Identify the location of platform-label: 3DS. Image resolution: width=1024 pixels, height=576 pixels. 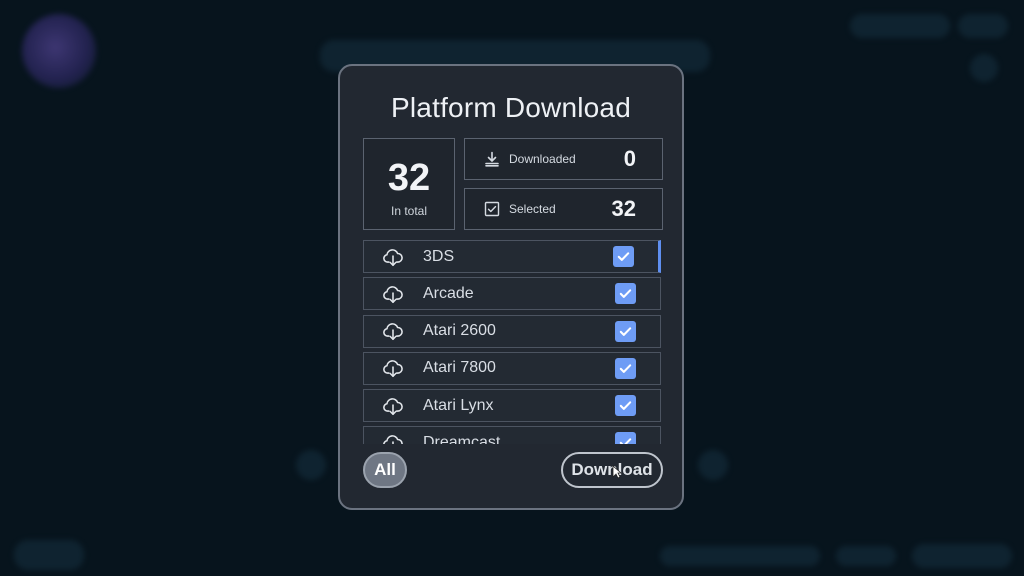
(439, 256).